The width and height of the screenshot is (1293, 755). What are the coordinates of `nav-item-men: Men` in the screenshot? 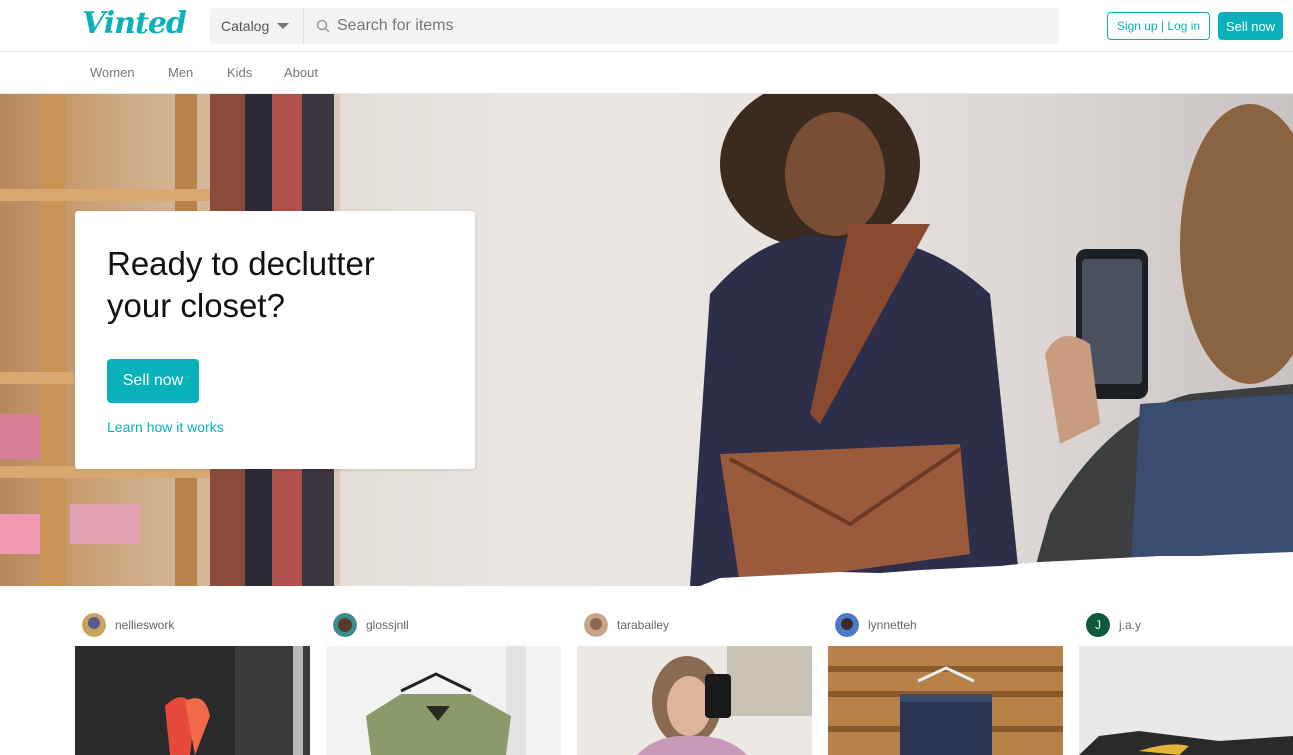 It's located at (180, 72).